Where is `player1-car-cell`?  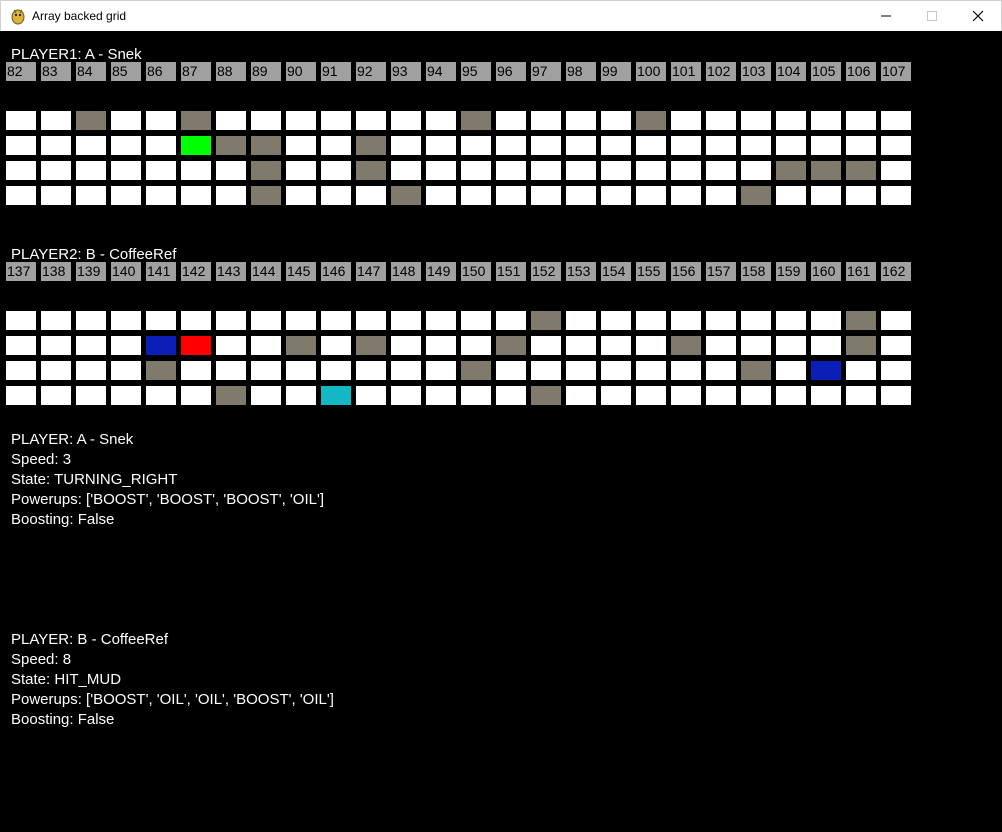 player1-car-cell is located at coordinates (196, 145).